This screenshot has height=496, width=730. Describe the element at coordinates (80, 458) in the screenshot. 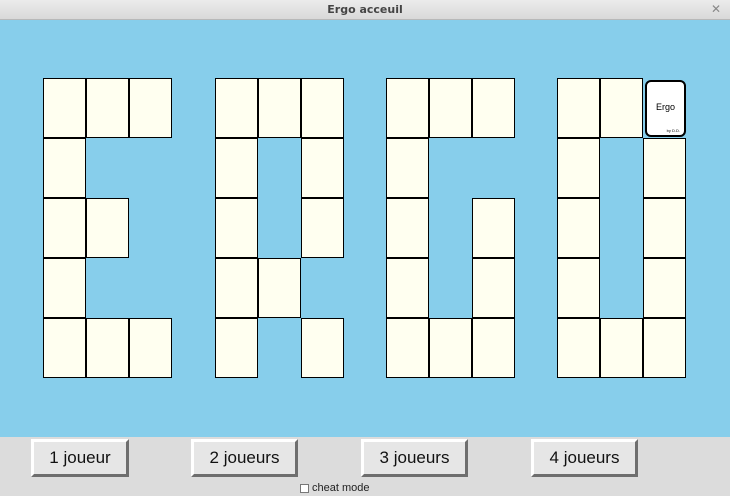

I see `one-player-button: 1 joueur` at that location.